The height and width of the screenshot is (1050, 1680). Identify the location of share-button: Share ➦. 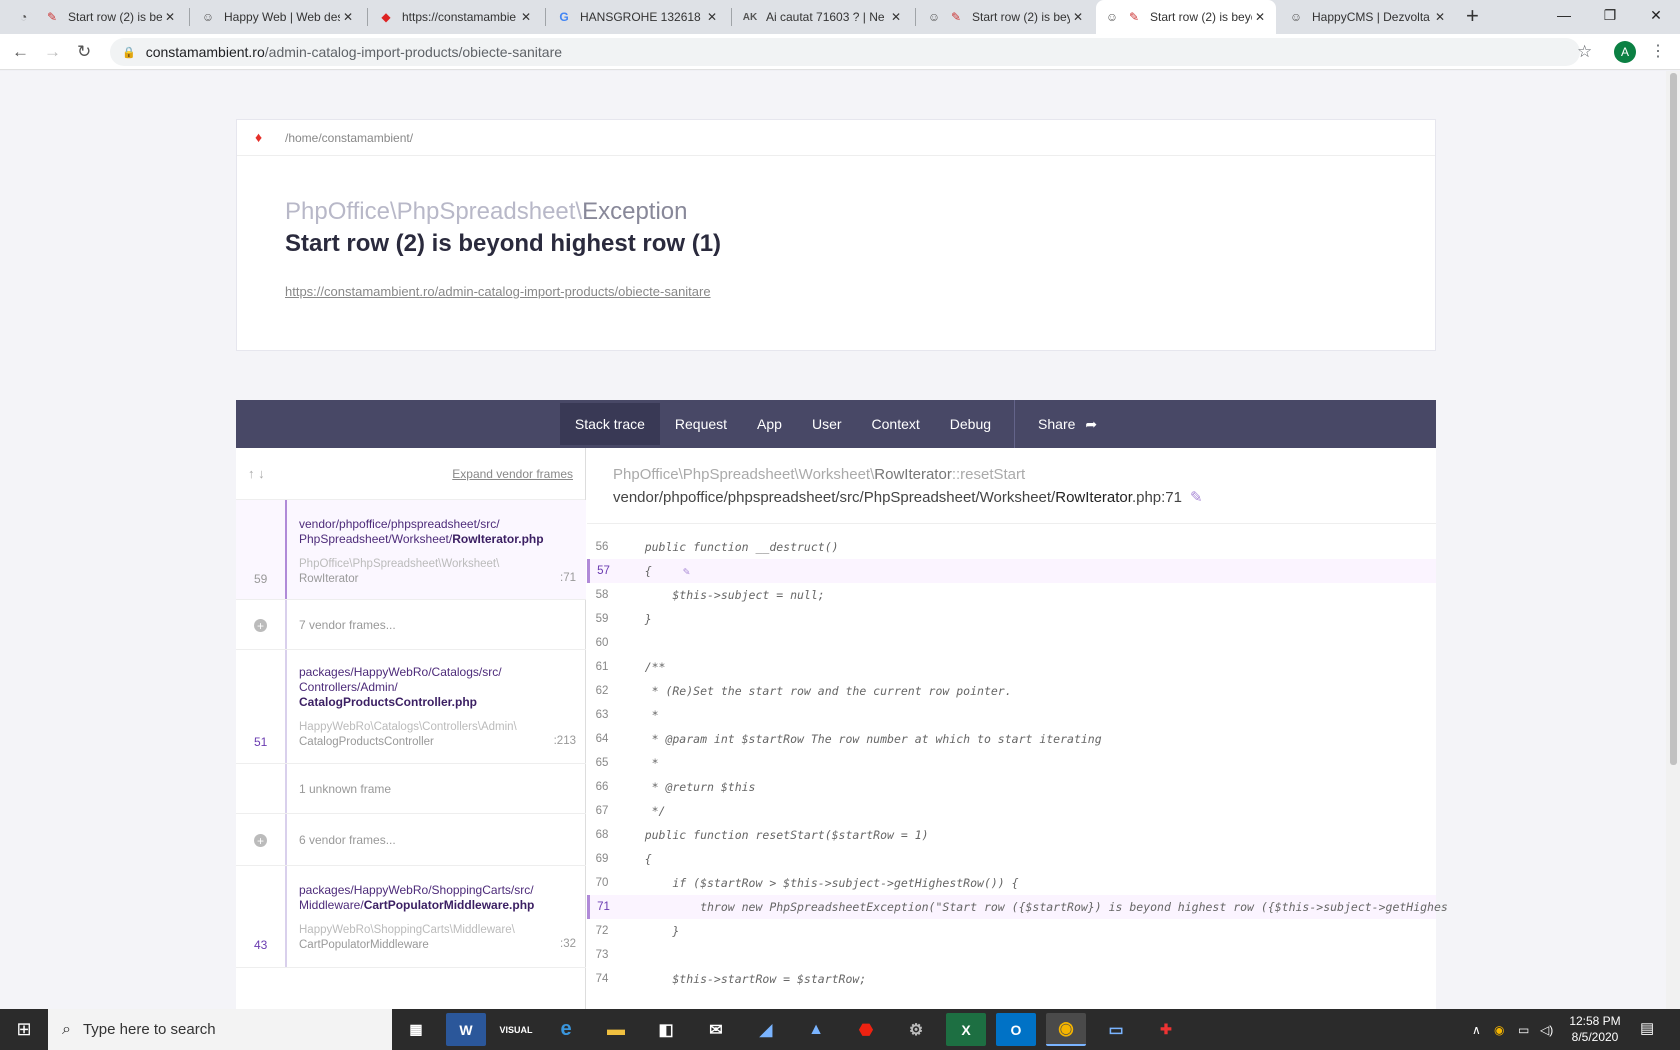
(1067, 424).